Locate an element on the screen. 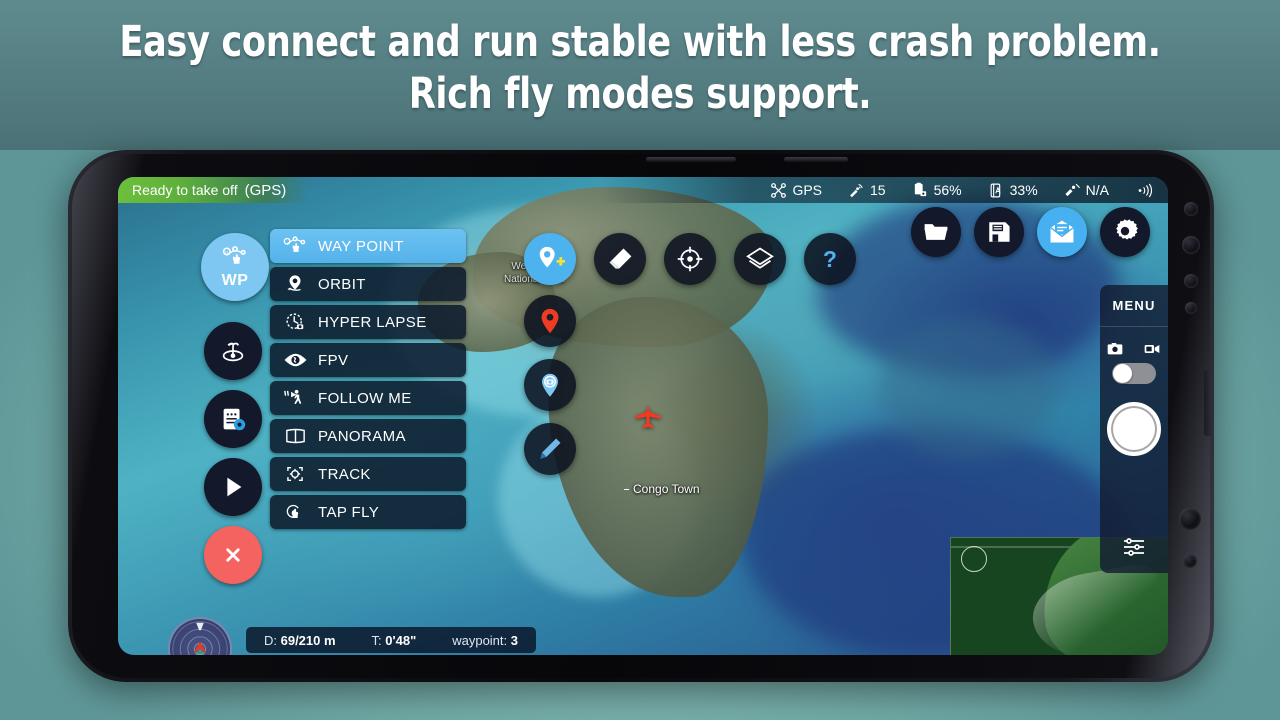 Image resolution: width=1280 pixels, height=720 pixels. front-camera-dot is located at coordinates (1191, 209).